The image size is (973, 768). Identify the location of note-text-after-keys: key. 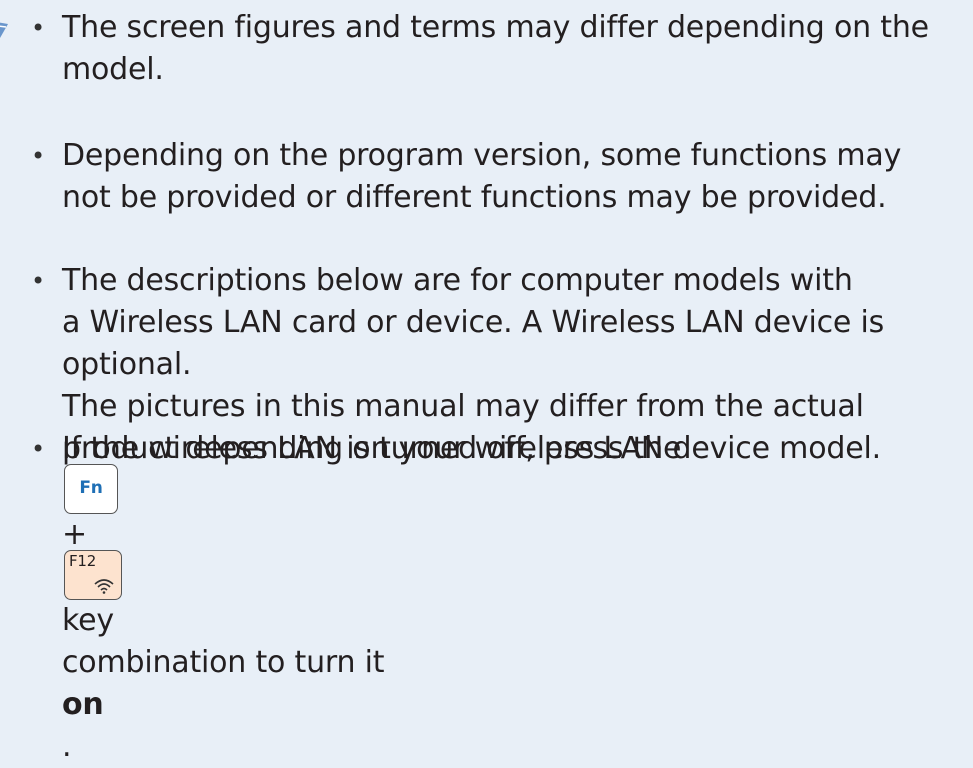
(88, 620).